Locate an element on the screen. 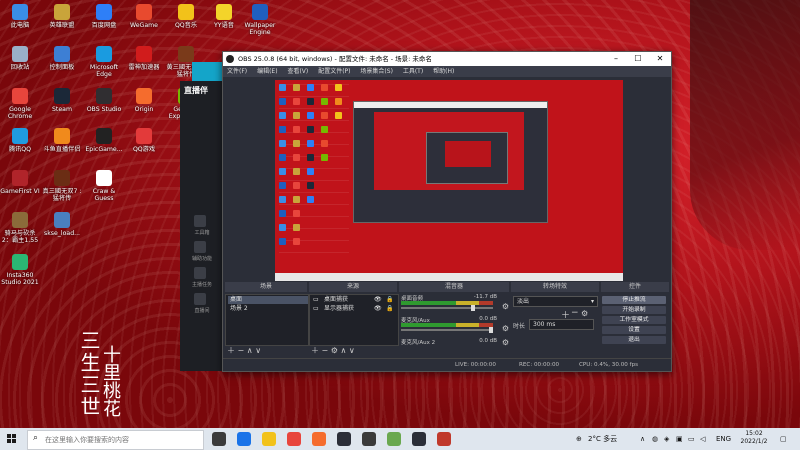 The height and width of the screenshot is (450, 800). menu-scene-collection: 场景集合(S) is located at coordinates (376, 71).